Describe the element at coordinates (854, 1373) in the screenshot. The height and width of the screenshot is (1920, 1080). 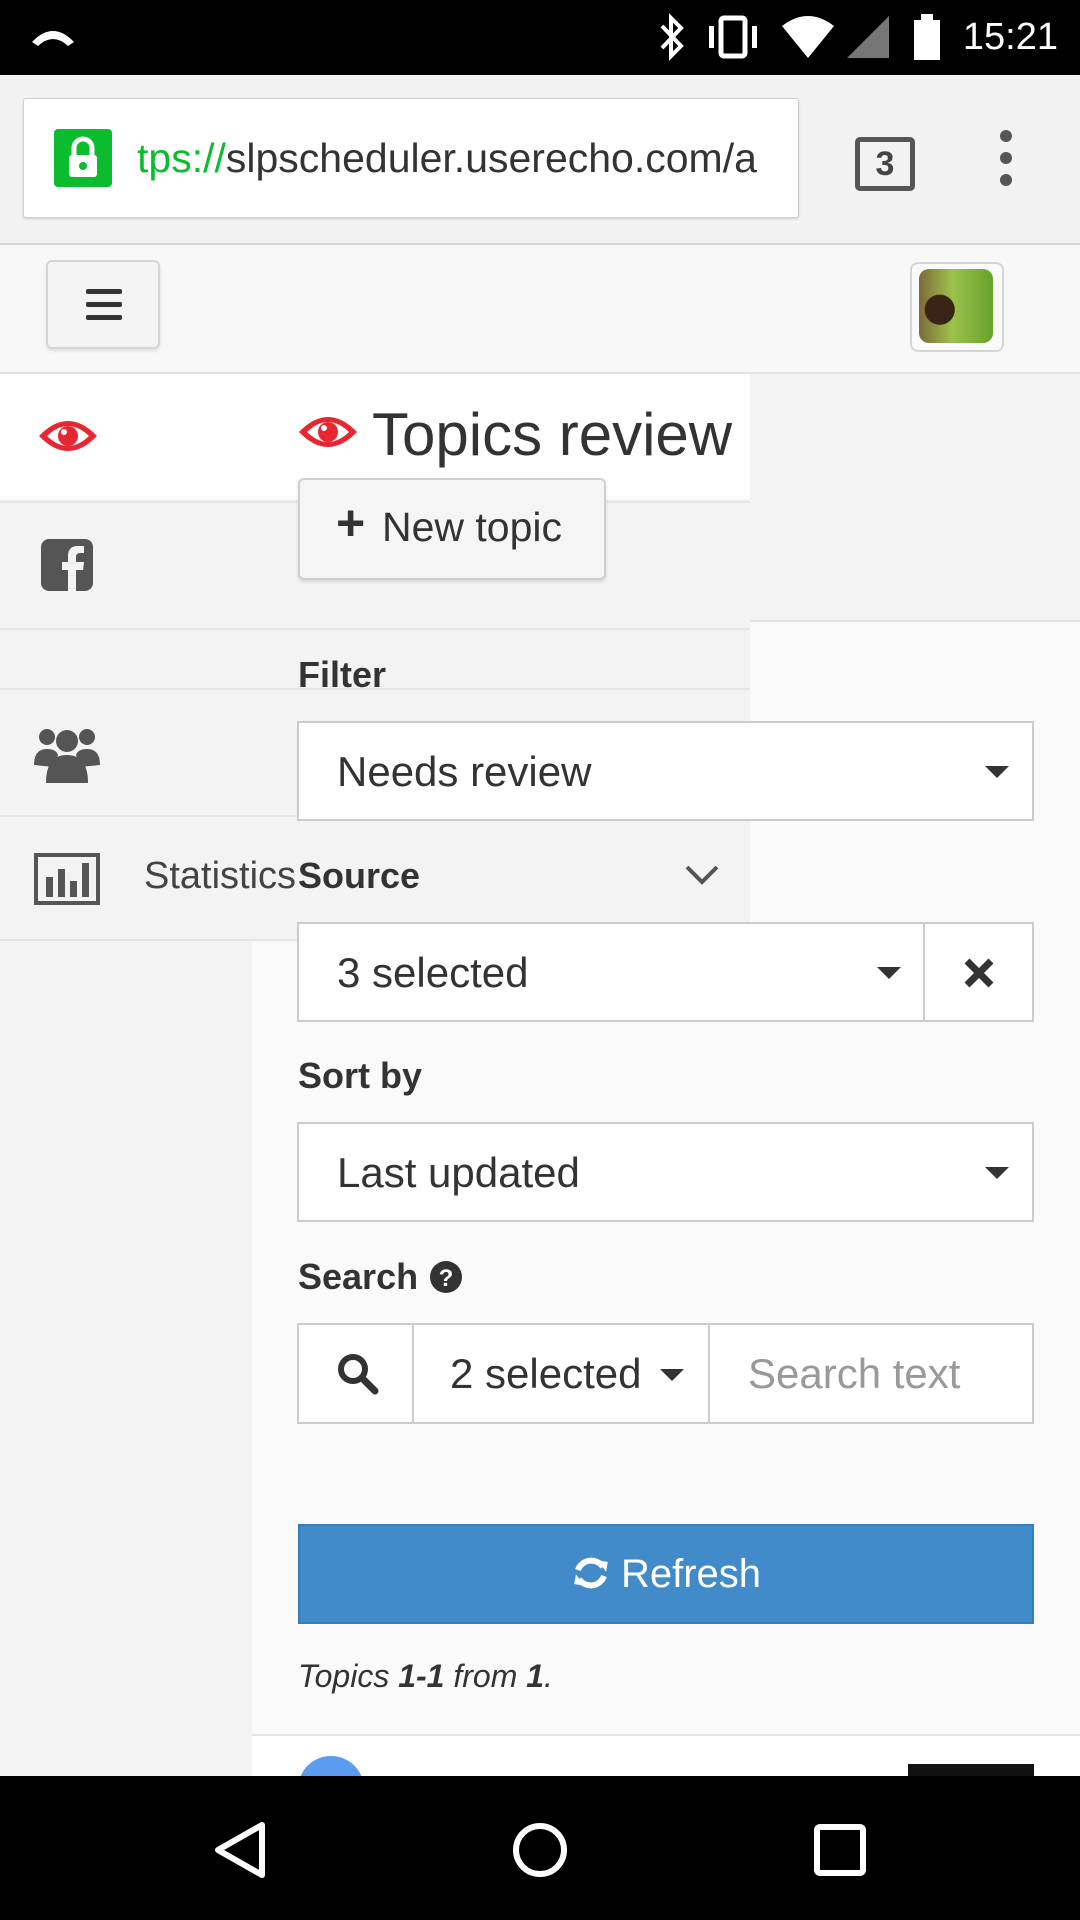
I see `search-placeholder: Search text` at that location.